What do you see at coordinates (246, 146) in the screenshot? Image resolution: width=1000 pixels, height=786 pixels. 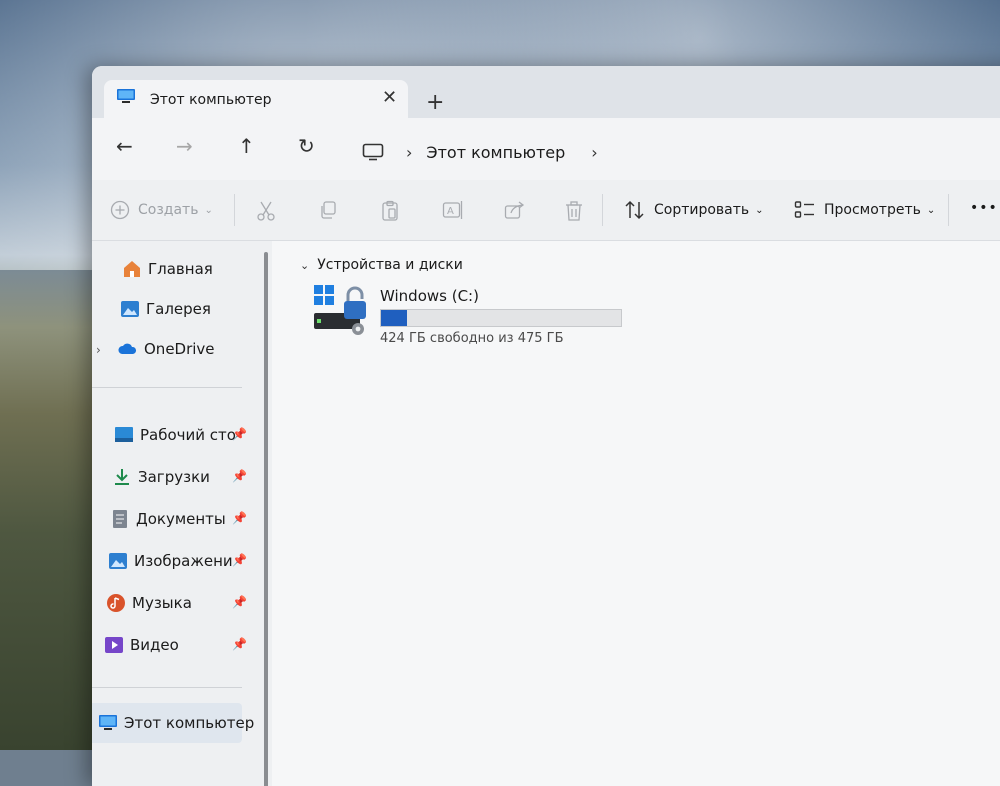 I see `up-button: ↑` at bounding box center [246, 146].